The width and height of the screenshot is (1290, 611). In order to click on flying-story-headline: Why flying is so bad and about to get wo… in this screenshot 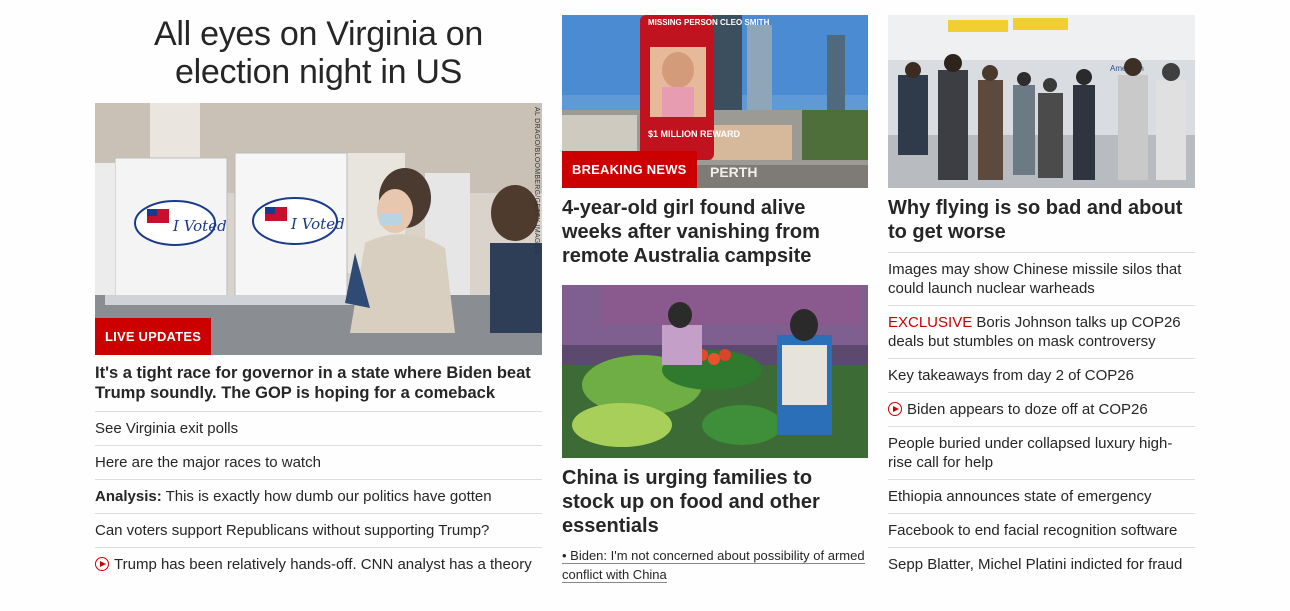, I will do `click(1041, 220)`.